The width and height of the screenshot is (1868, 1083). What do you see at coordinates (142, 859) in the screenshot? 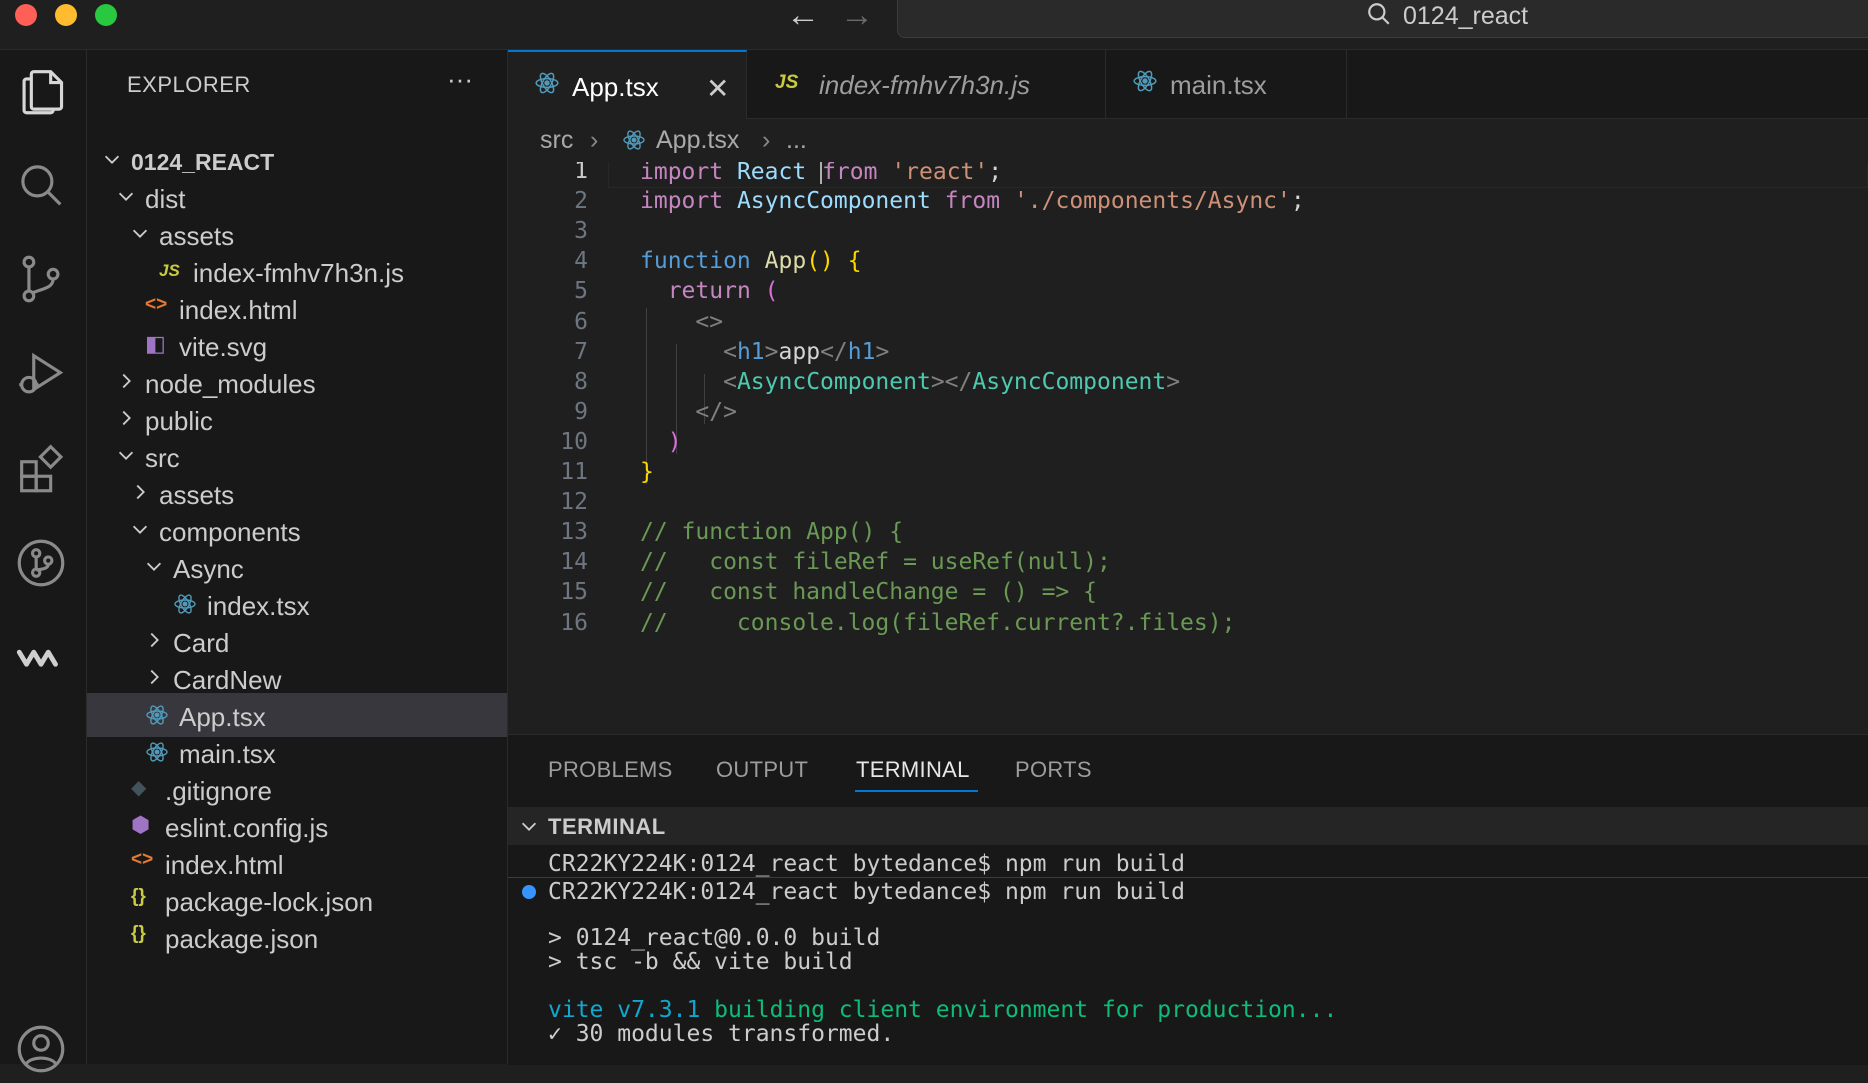
I see `html-file-icon: <>` at bounding box center [142, 859].